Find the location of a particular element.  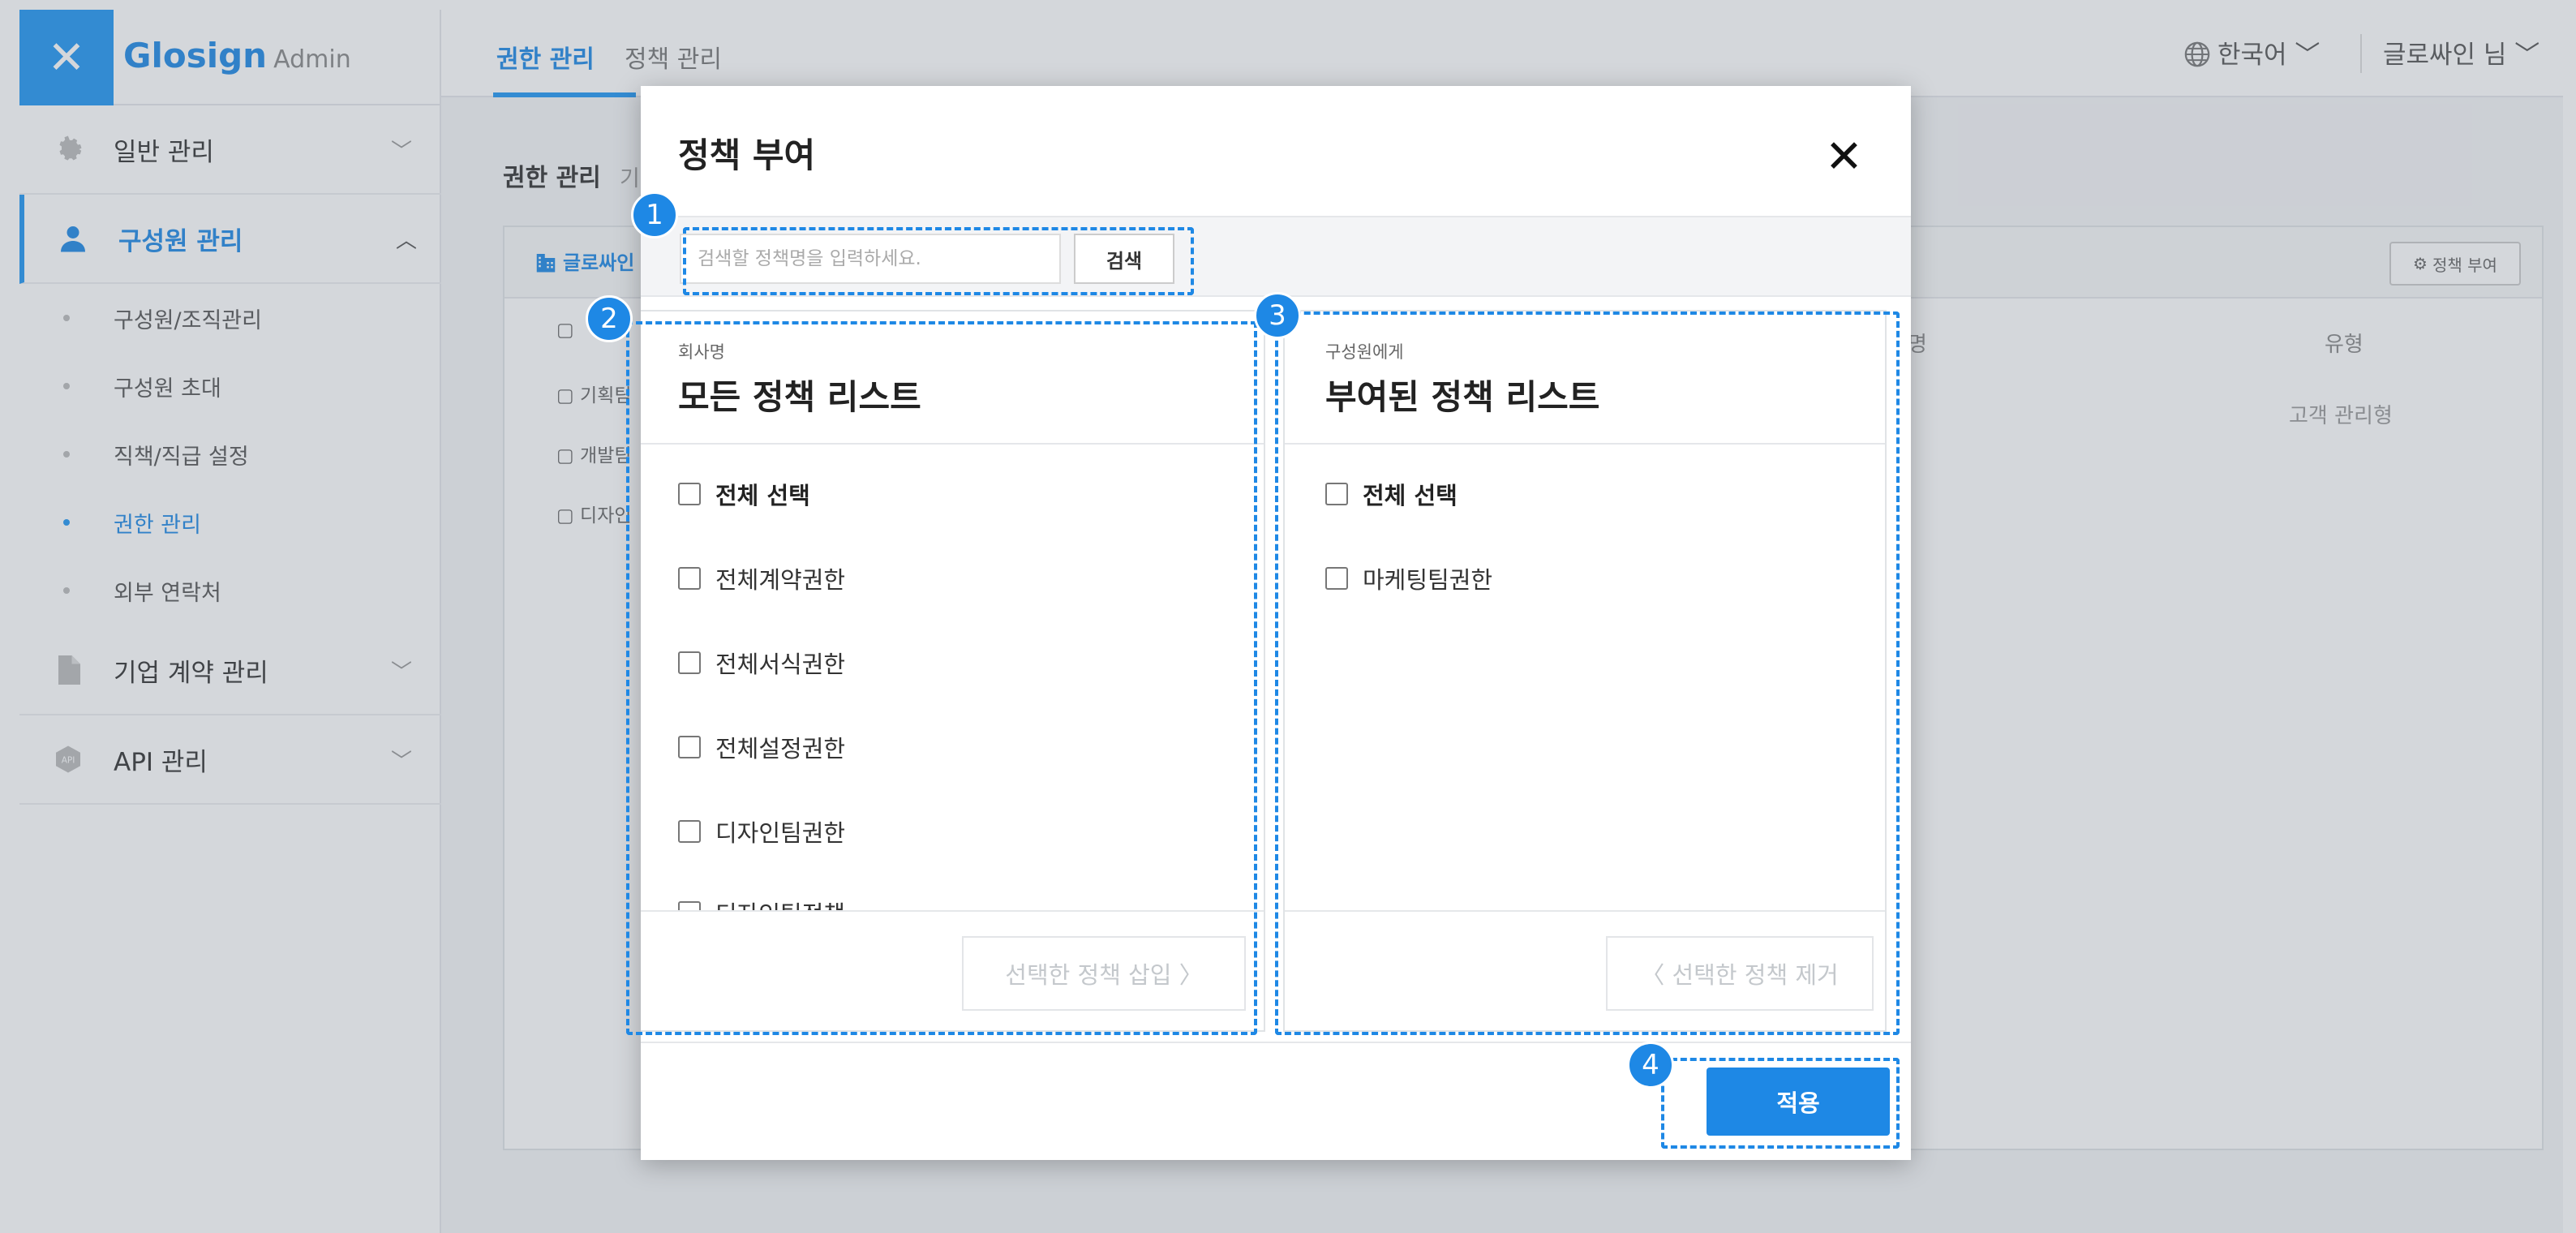

close-icon: ✕ is located at coordinates (1844, 157).